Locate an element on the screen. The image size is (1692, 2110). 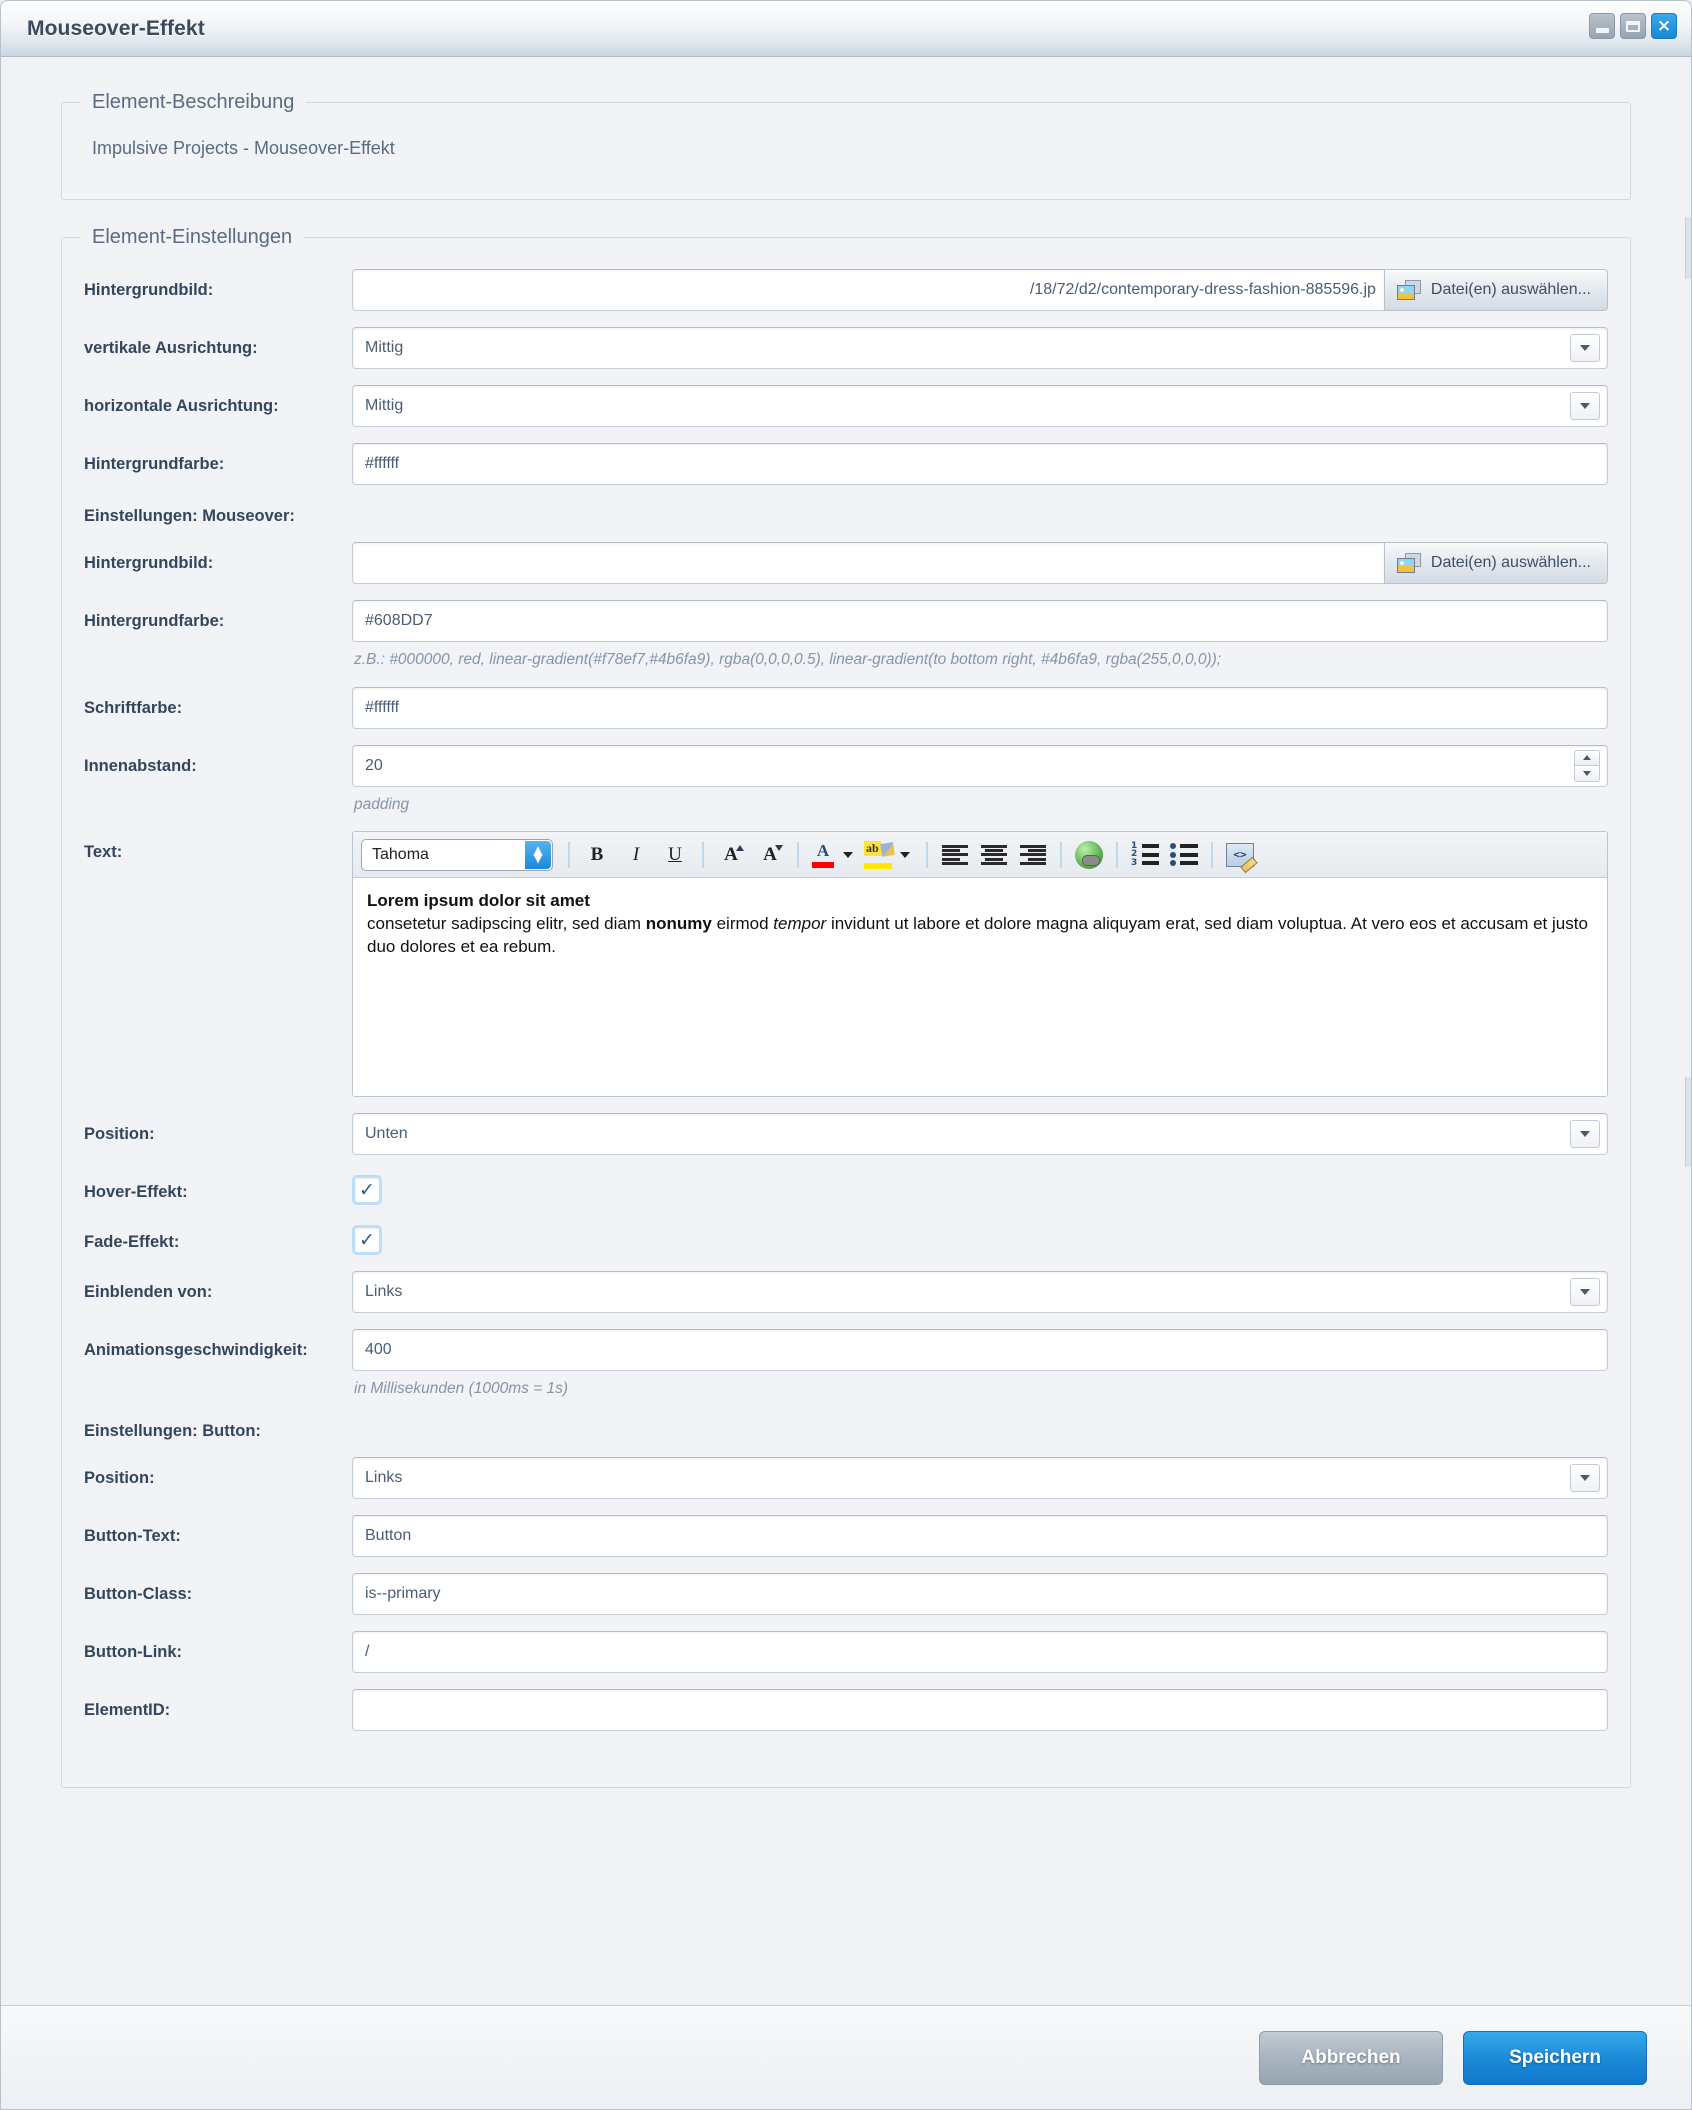
maximize-button is located at coordinates (1633, 26).